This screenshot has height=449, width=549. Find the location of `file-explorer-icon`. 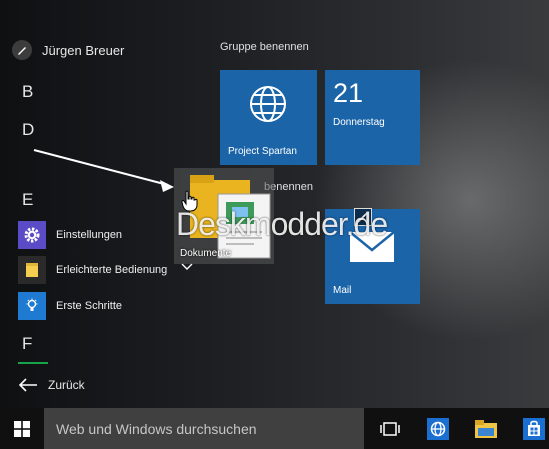

file-explorer-icon is located at coordinates (486, 428).